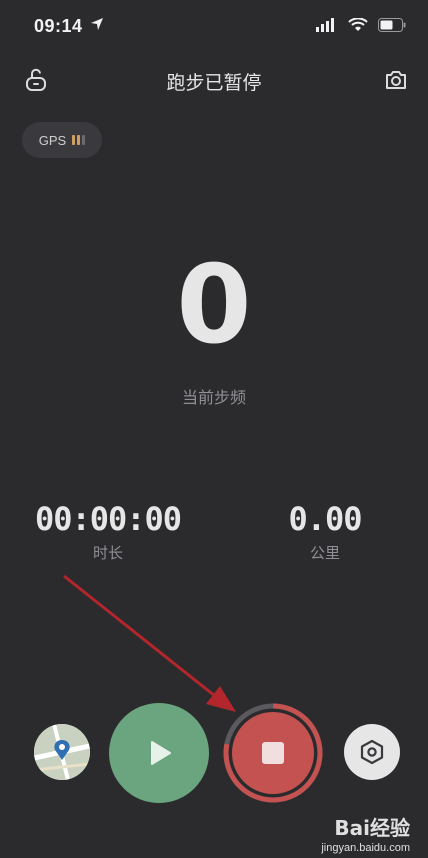  What do you see at coordinates (392, 25) in the screenshot?
I see `battery-icon` at bounding box center [392, 25].